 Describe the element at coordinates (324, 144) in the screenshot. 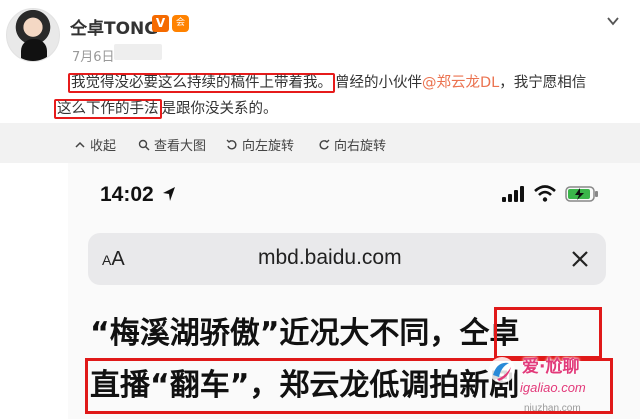

I see `rotate-right-icon` at that location.